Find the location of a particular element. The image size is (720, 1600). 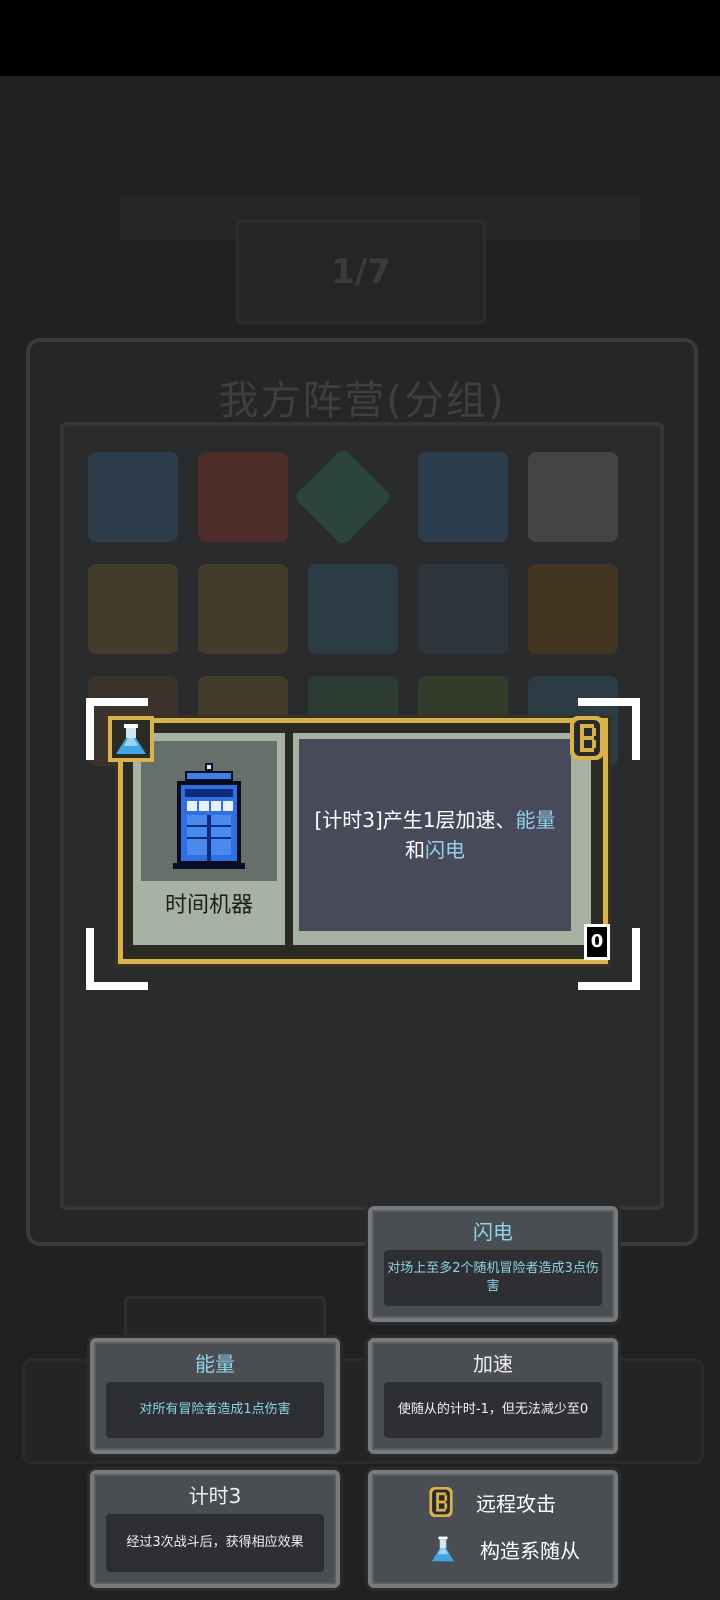

description-and: 和 is located at coordinates (415, 850).